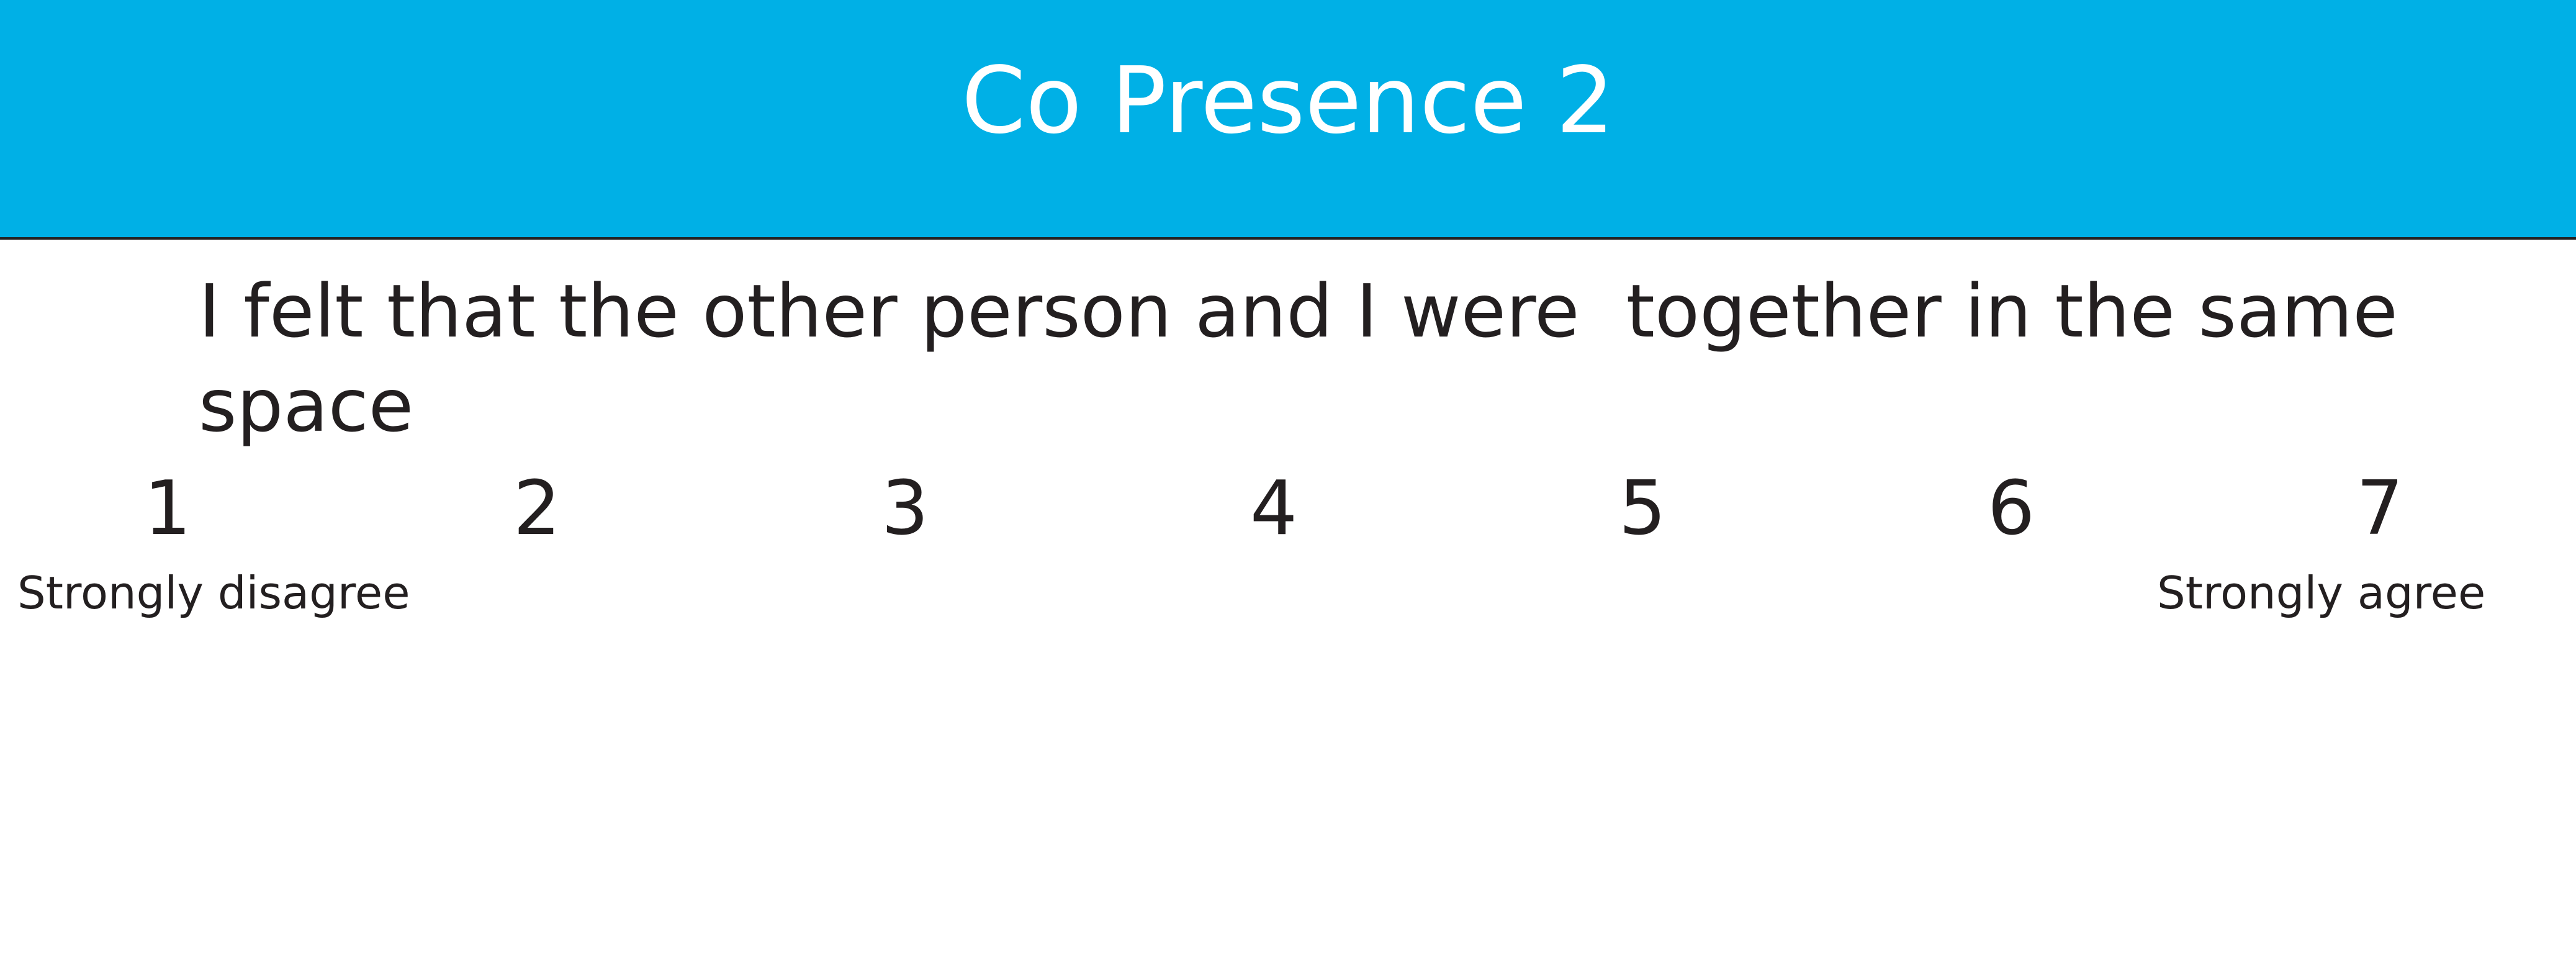  Describe the element at coordinates (213, 593) in the screenshot. I see `scale-min-label: Strongly disagree` at that location.